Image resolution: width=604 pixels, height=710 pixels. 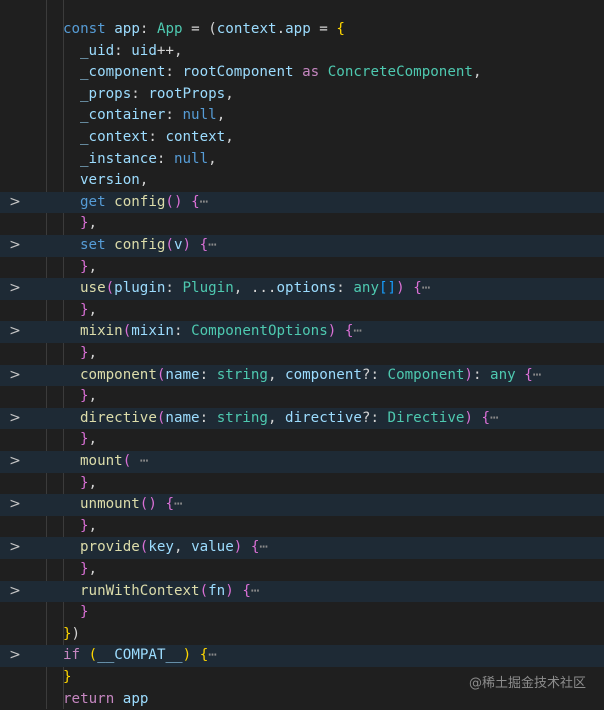 I want to click on code-token: app, so click(x=298, y=29).